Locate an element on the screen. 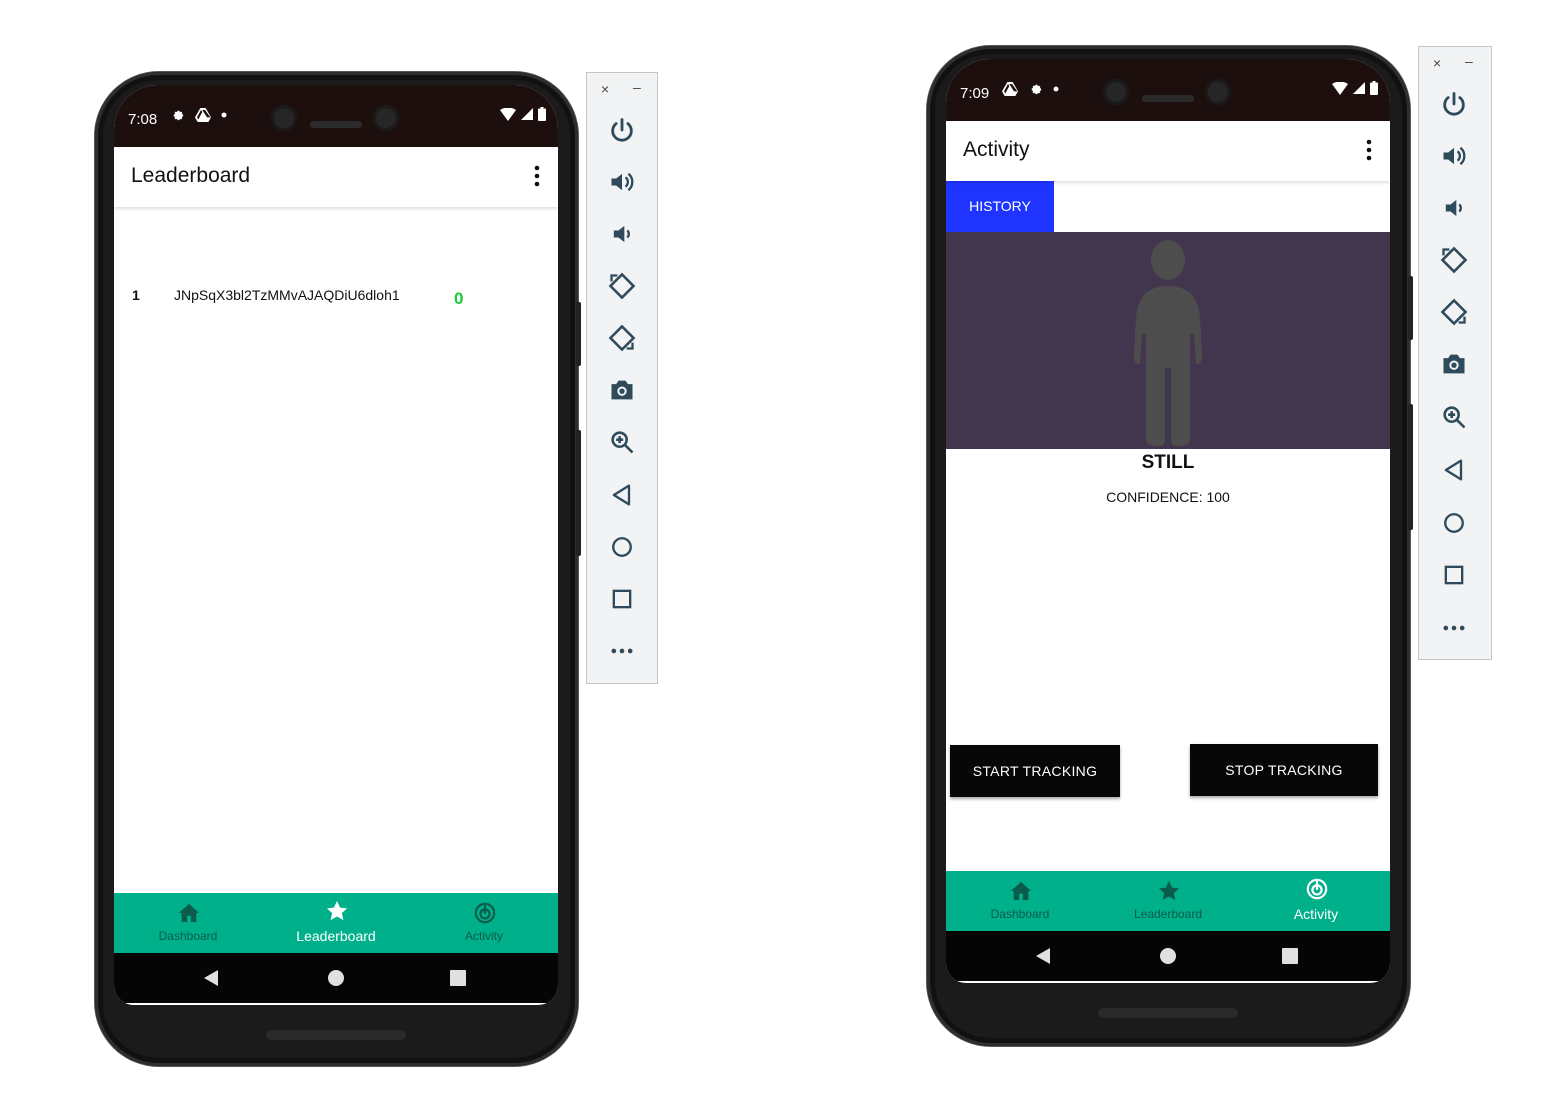 This screenshot has width=1568, height=1112. activity-image-banner is located at coordinates (1168, 340).